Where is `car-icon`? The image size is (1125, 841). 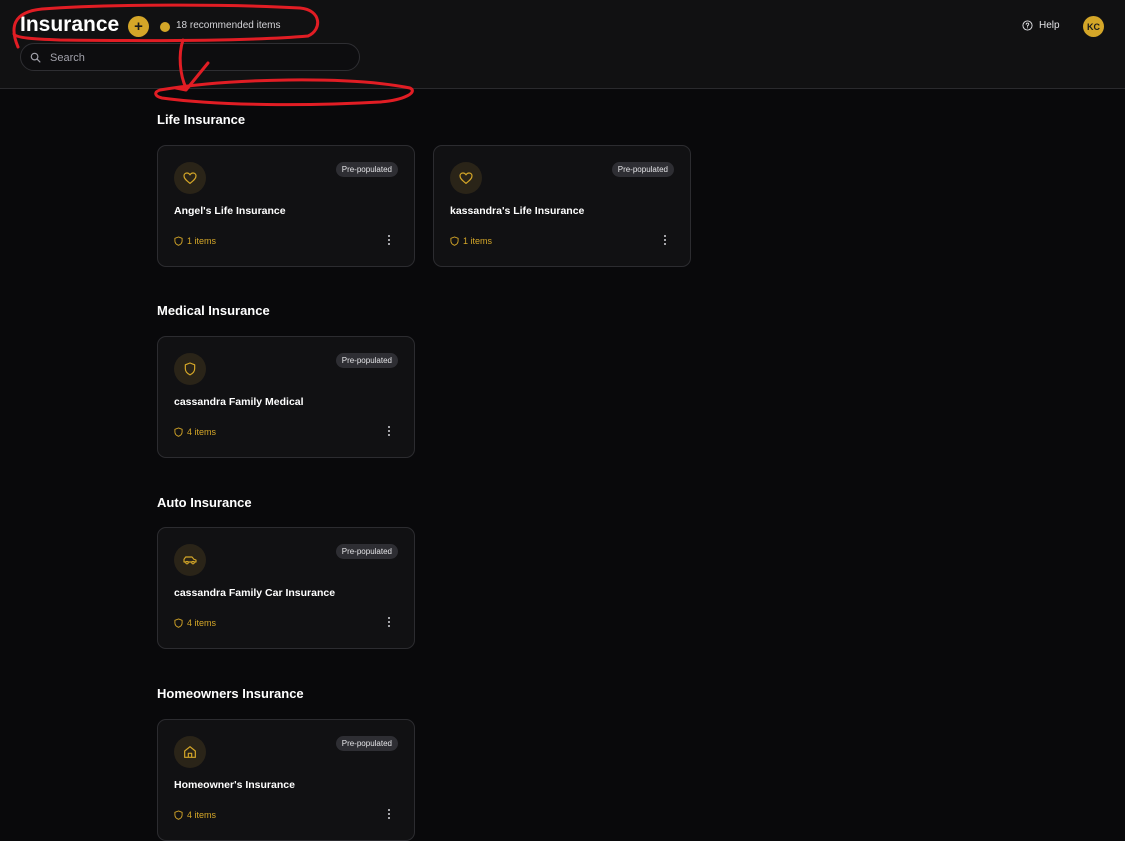
car-icon is located at coordinates (190, 560).